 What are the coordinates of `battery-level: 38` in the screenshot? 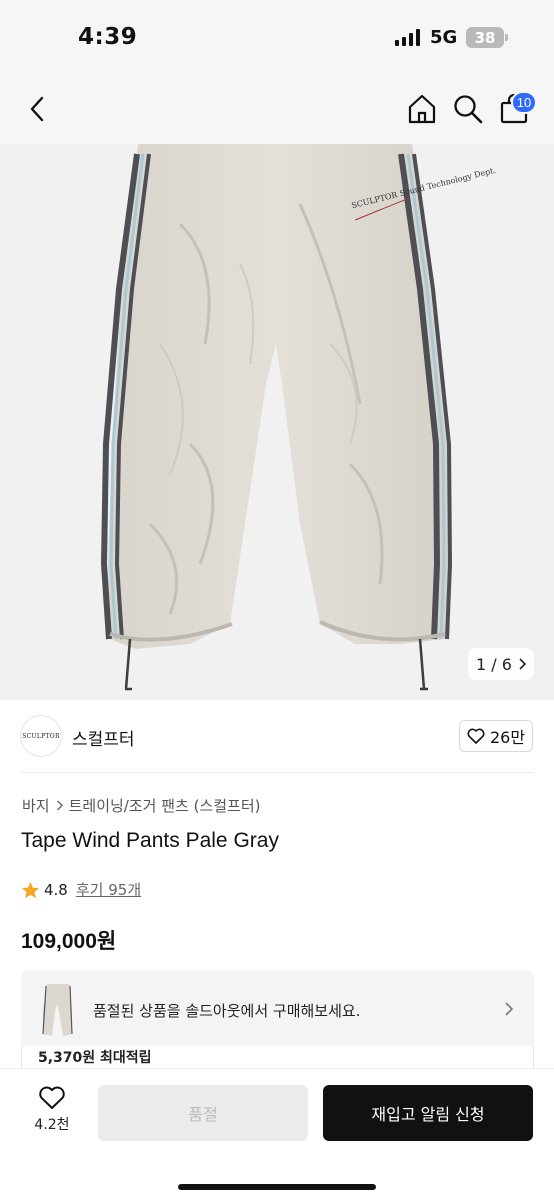 It's located at (485, 37).